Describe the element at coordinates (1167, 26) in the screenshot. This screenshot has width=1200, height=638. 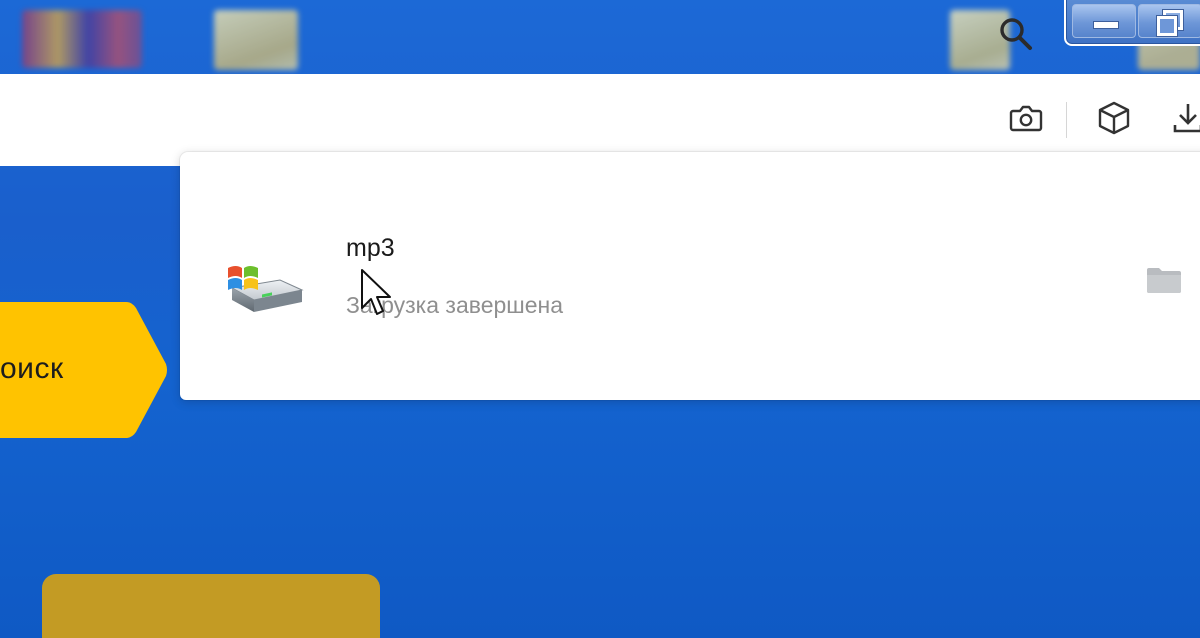
I see `restore-icon` at that location.